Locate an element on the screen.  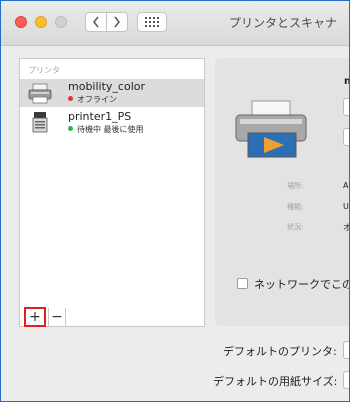
printer-icon is located at coordinates (40, 93).